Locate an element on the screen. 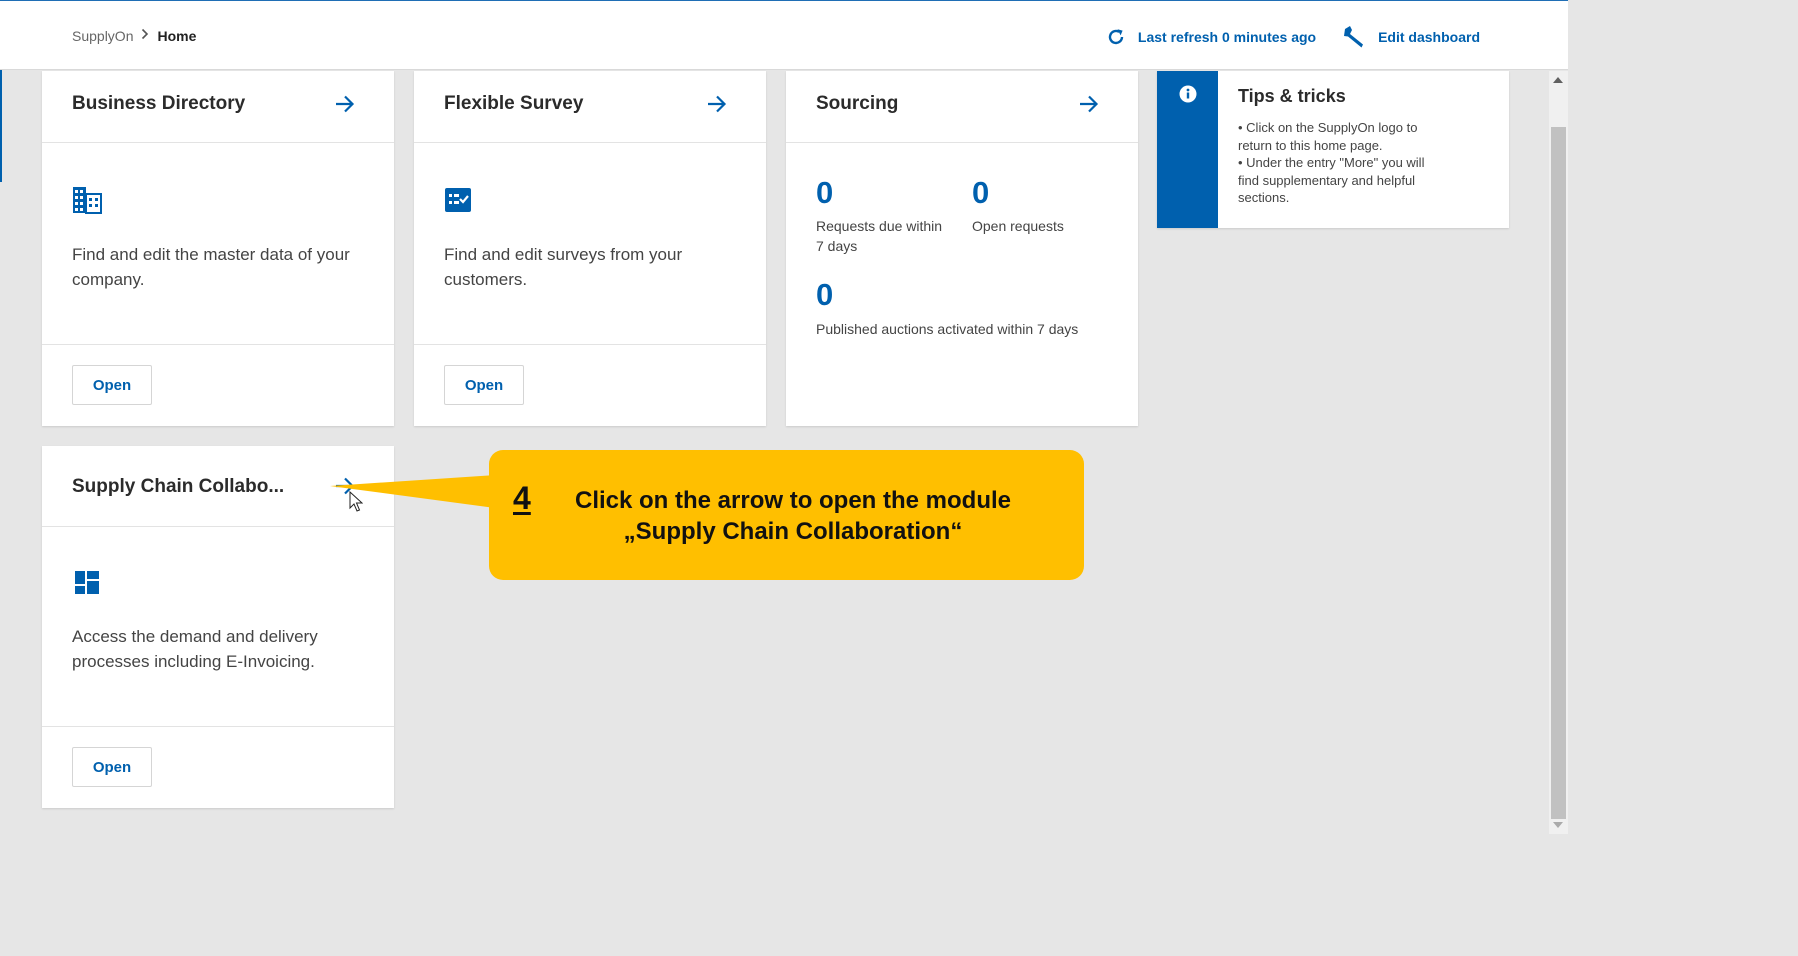 This screenshot has width=1798, height=956. tips-line: return to this home page. is located at coordinates (1310, 145).